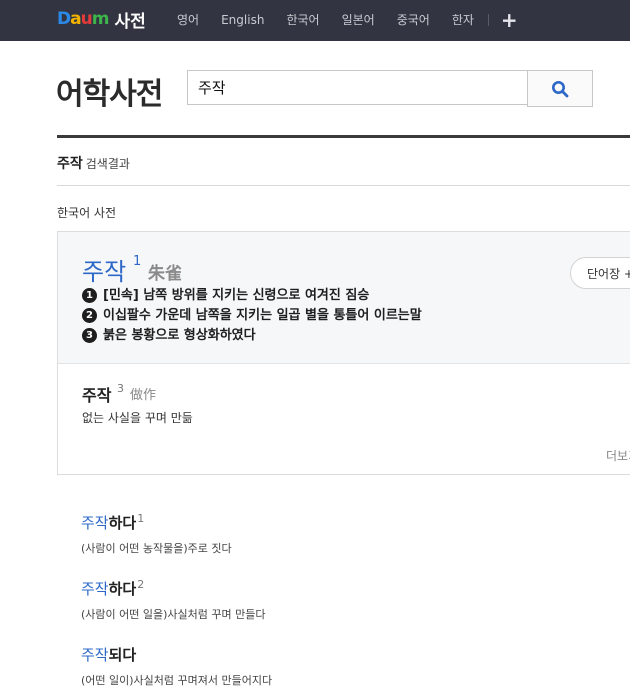 This screenshot has height=688, width=630. Describe the element at coordinates (87, 213) in the screenshot. I see `section-title-korean-dictionary: 한국어 사전` at that location.